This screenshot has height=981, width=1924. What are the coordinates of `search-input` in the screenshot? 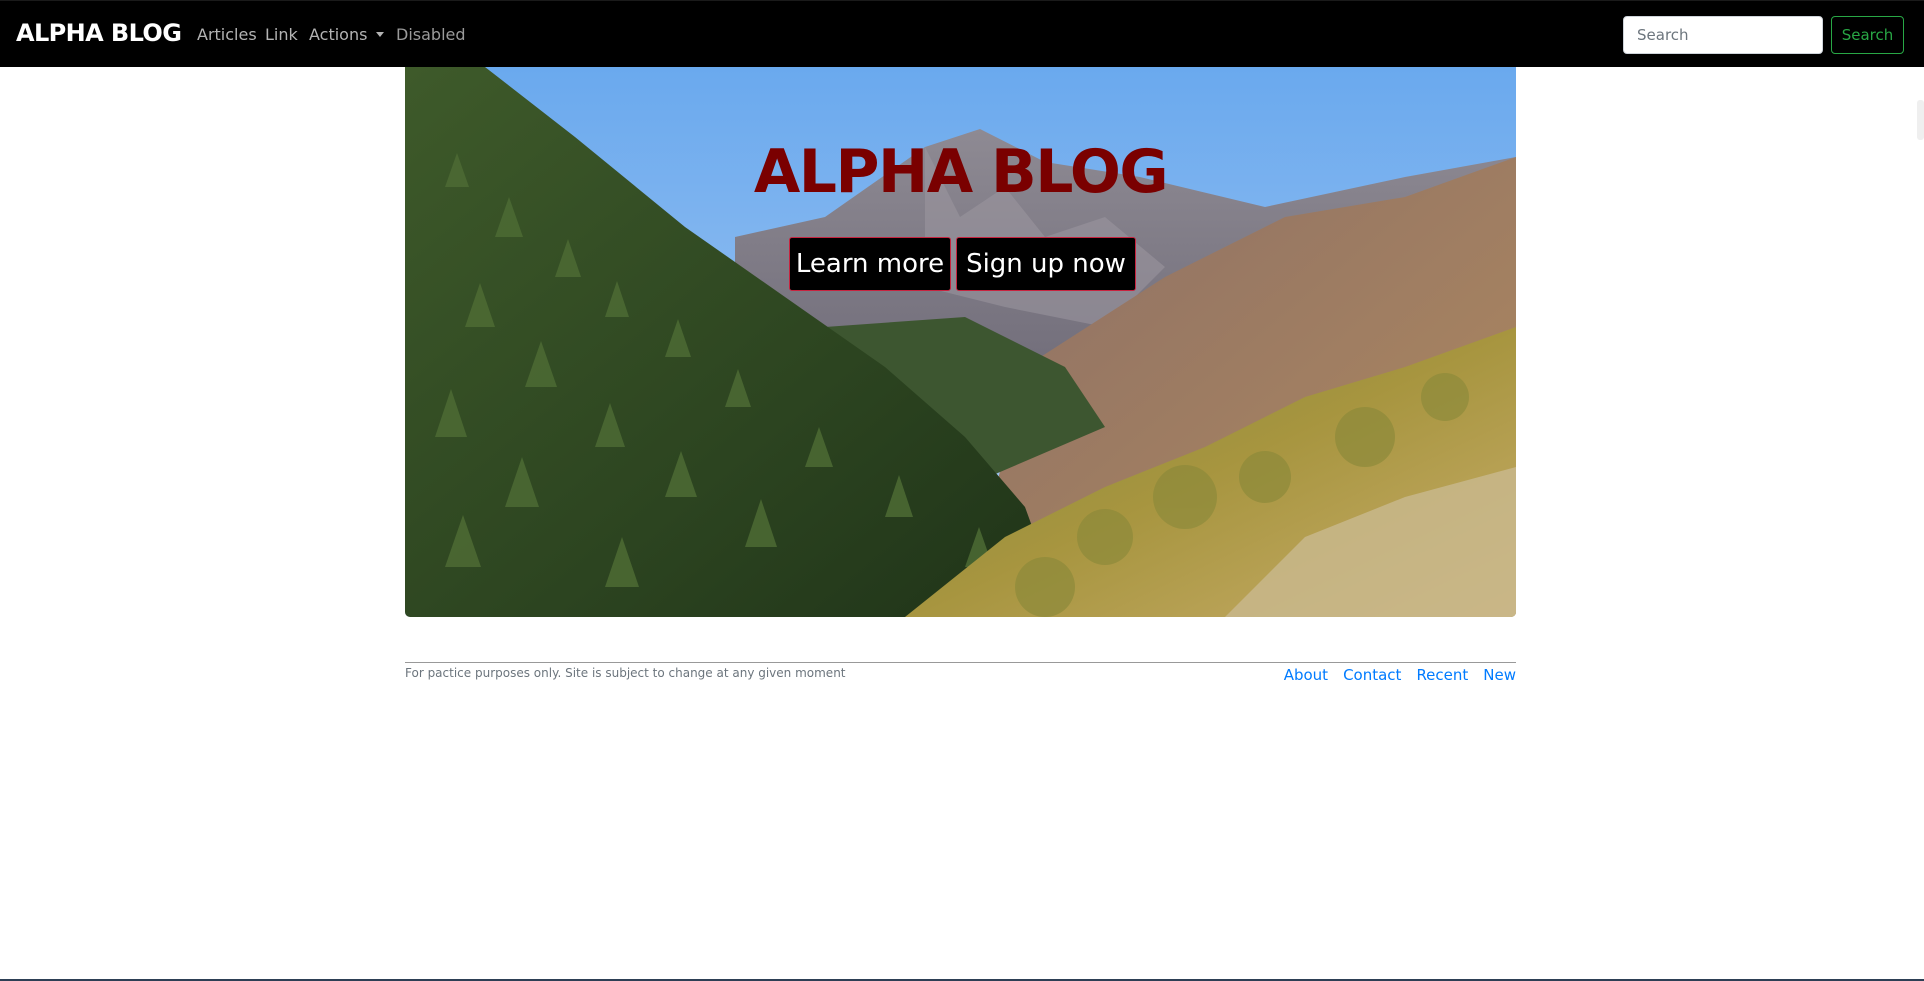 It's located at (1723, 35).